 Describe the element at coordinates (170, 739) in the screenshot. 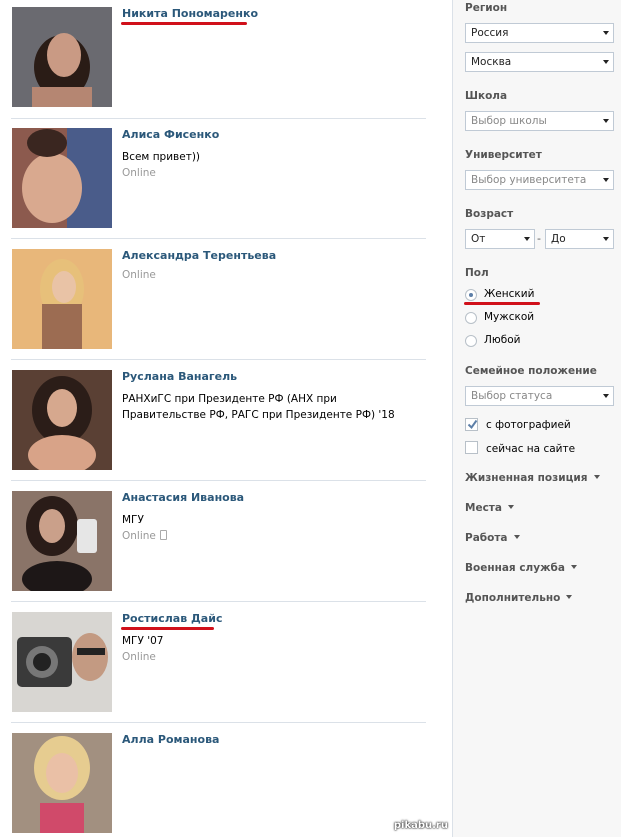

I see `profile-name-link: Алла Романова` at that location.